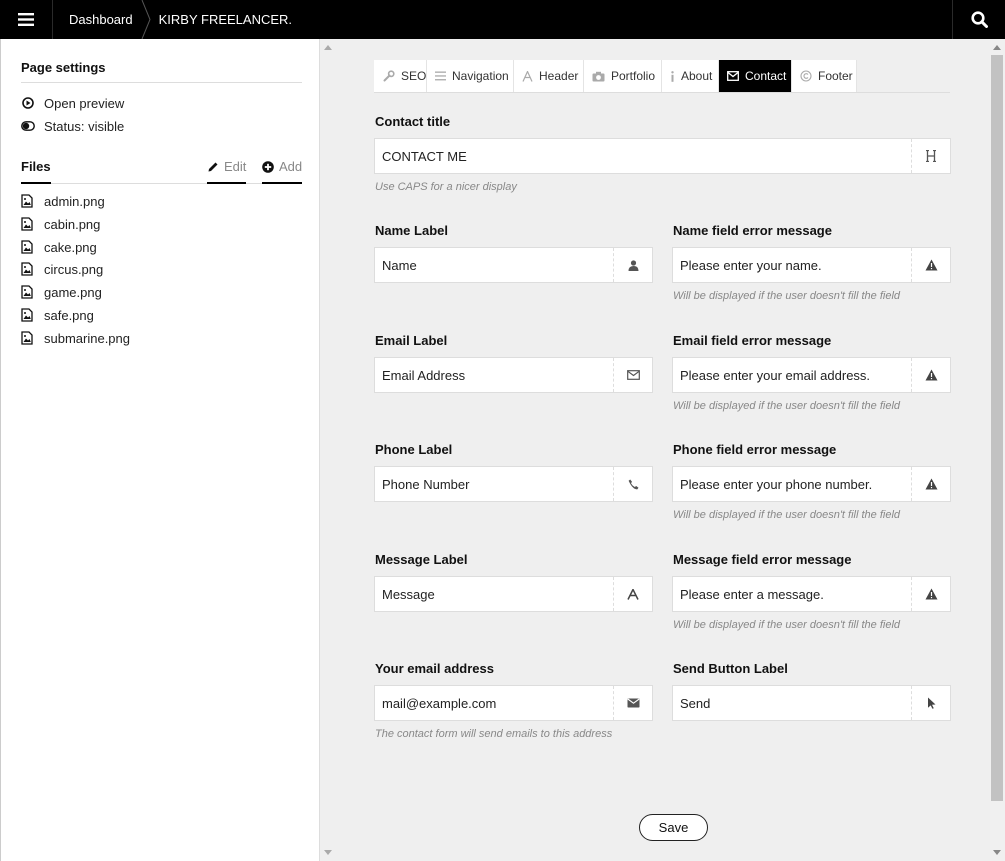  What do you see at coordinates (235, 166) in the screenshot?
I see `files-edit-label: Edit` at bounding box center [235, 166].